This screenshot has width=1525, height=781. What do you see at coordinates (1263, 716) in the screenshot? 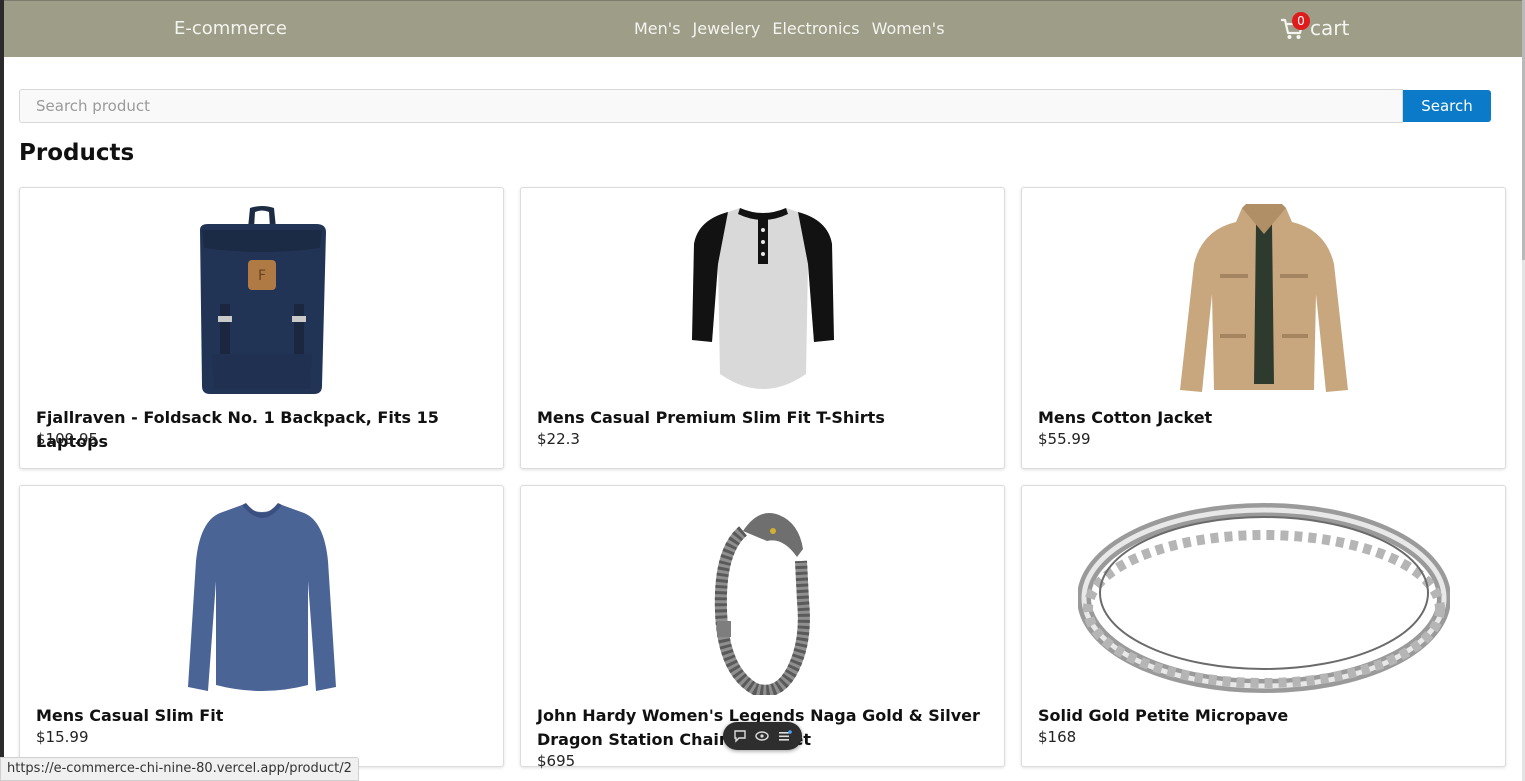
I see `product-name: Solid Gold Petite Micropave` at bounding box center [1263, 716].